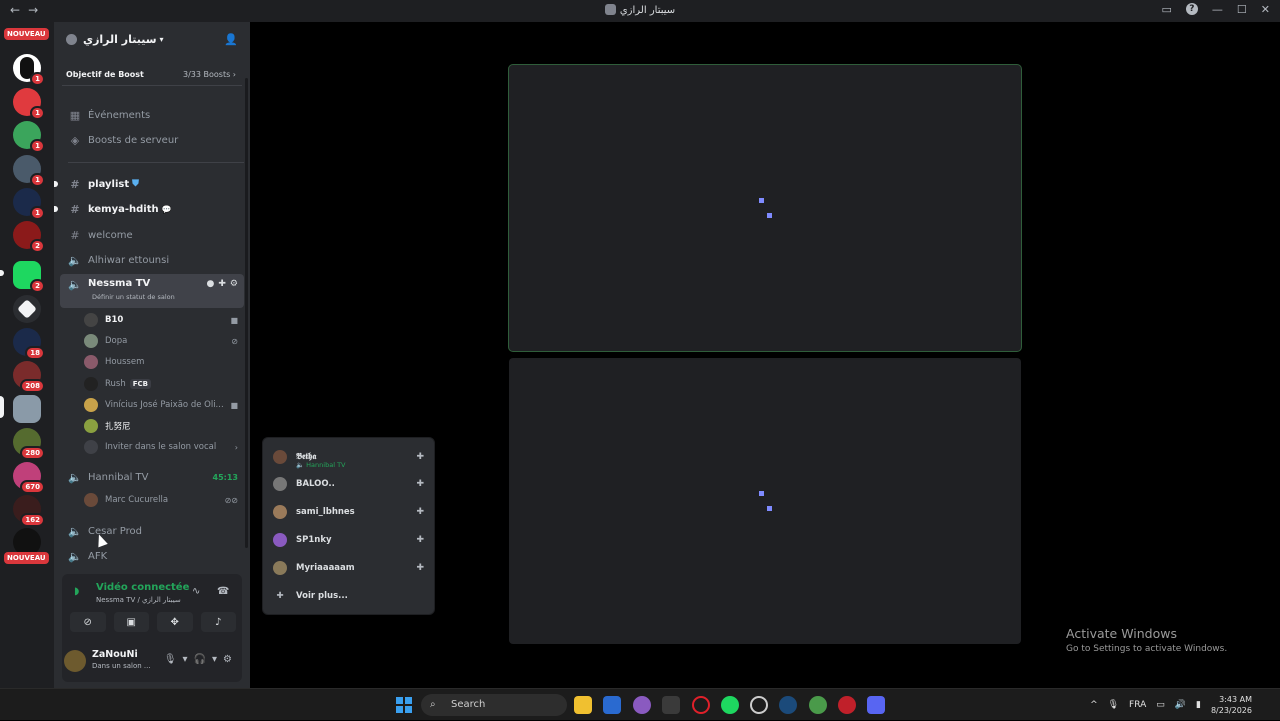  What do you see at coordinates (163, 362) in the screenshot?
I see `voice-user: Houssem` at bounding box center [163, 362].